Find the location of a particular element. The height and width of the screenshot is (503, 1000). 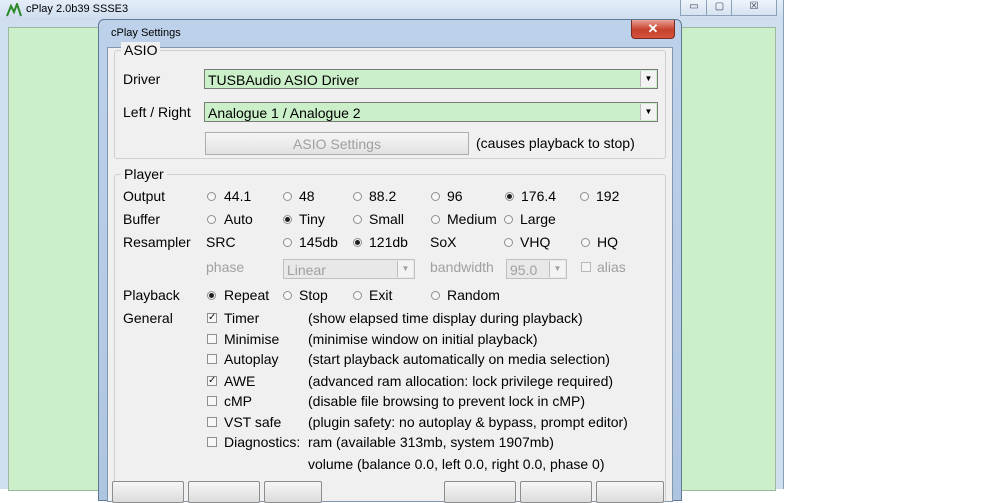

minimise-label: Minimise is located at coordinates (252, 339).